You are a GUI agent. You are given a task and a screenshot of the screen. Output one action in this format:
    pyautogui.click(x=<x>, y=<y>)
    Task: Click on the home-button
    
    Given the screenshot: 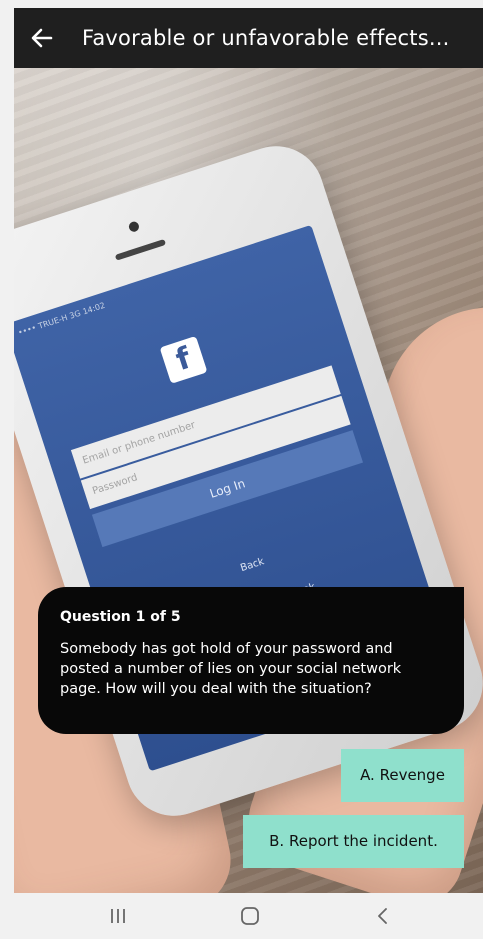 What is the action you would take?
    pyautogui.click(x=250, y=916)
    